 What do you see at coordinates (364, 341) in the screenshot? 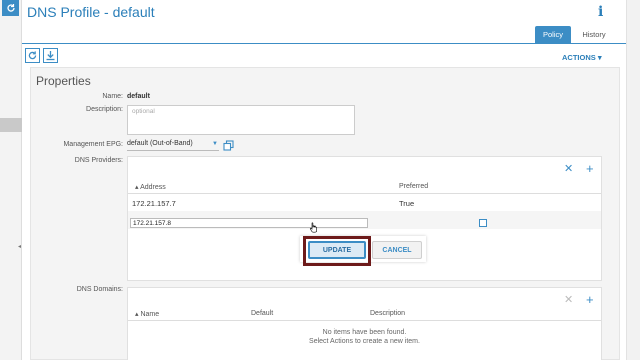
I see `empty-hint: Select Actions to create a new item.` at bounding box center [364, 341].